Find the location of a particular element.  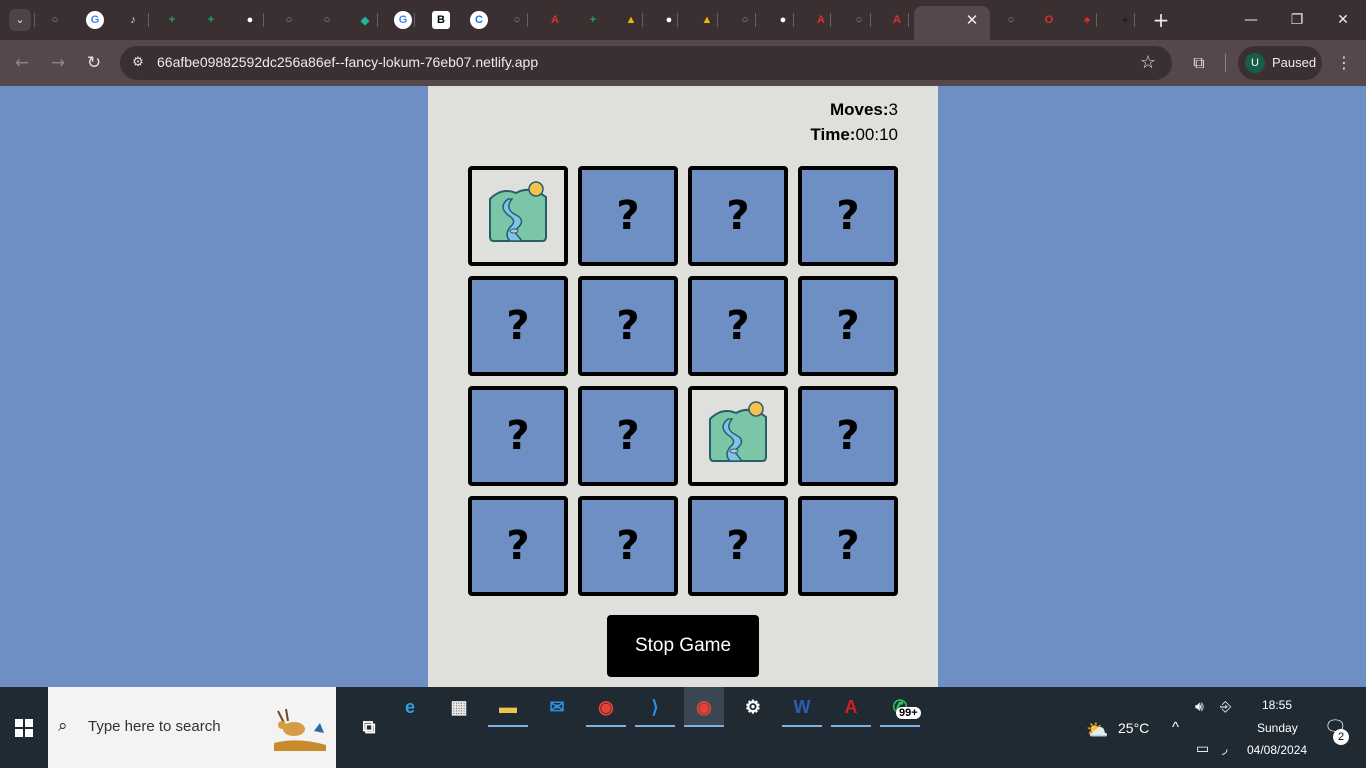

task-view-icon: ⧉ is located at coordinates (369, 727).